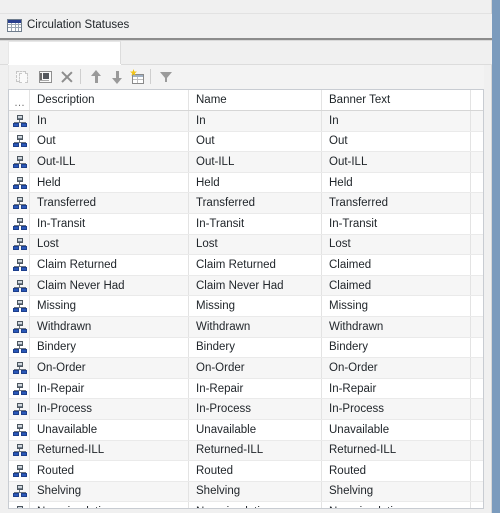 The image size is (500, 513). What do you see at coordinates (396, 203) in the screenshot?
I see `cell-banner-text: Transferred` at bounding box center [396, 203].